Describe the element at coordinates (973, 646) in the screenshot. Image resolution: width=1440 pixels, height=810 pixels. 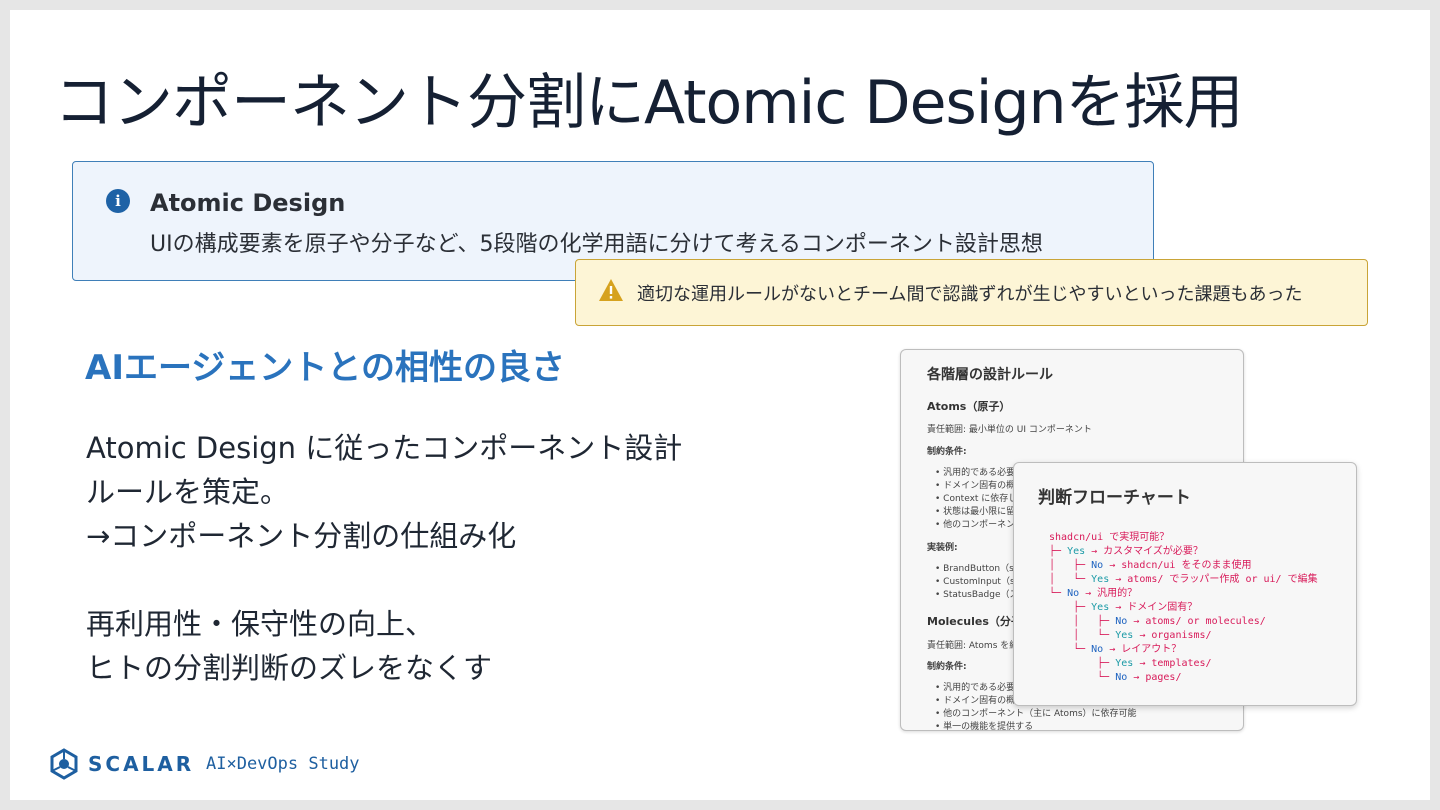
I see `molecules-scope: 責任範囲: Atoms を組` at that location.